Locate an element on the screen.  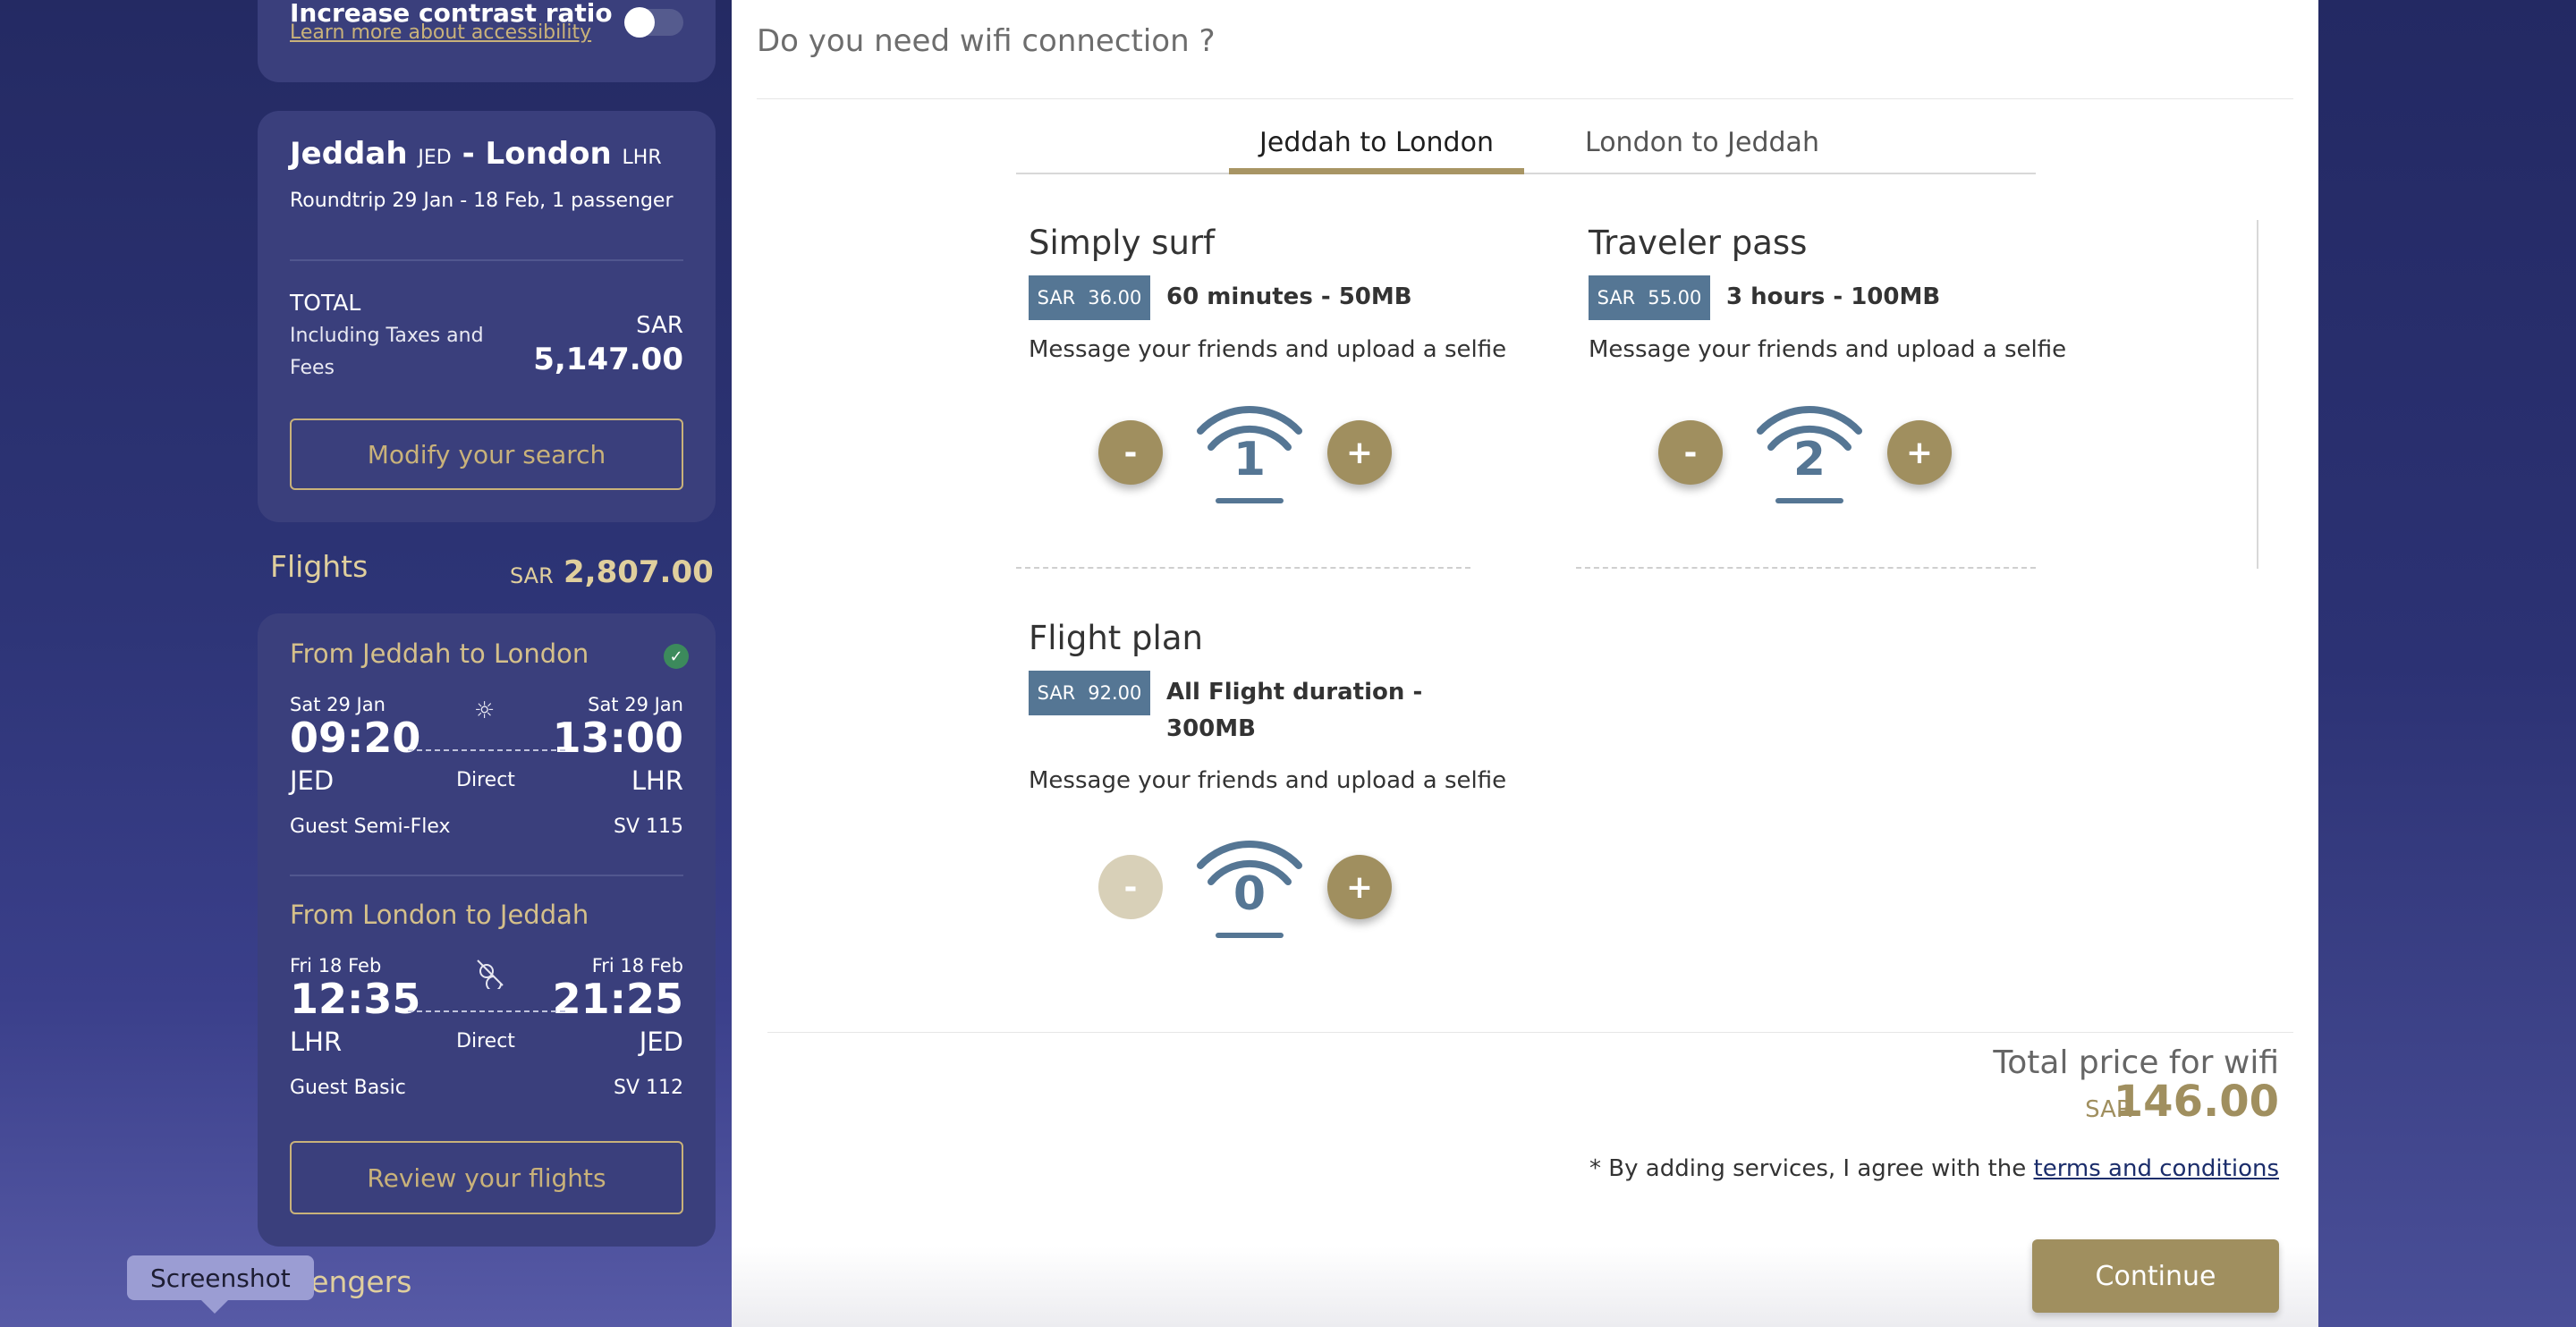
price-value: 55.00 is located at coordinates (1675, 298).